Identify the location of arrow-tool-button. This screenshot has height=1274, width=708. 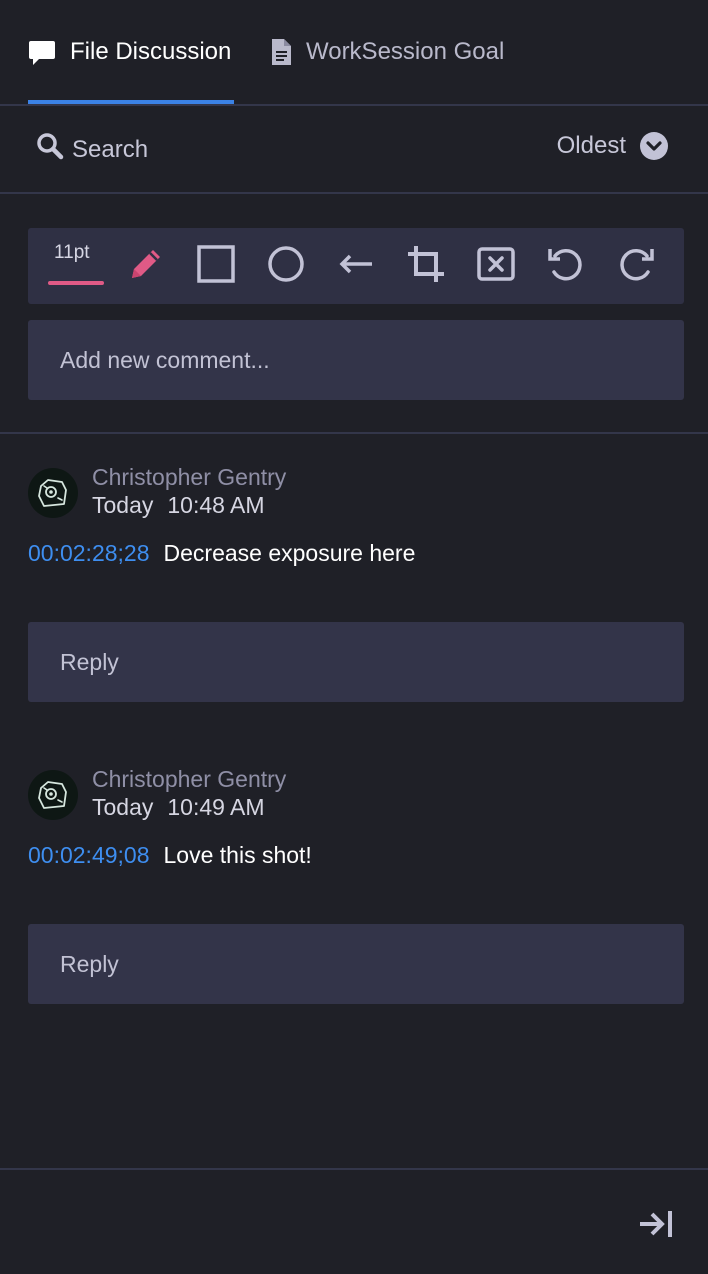
(356, 266).